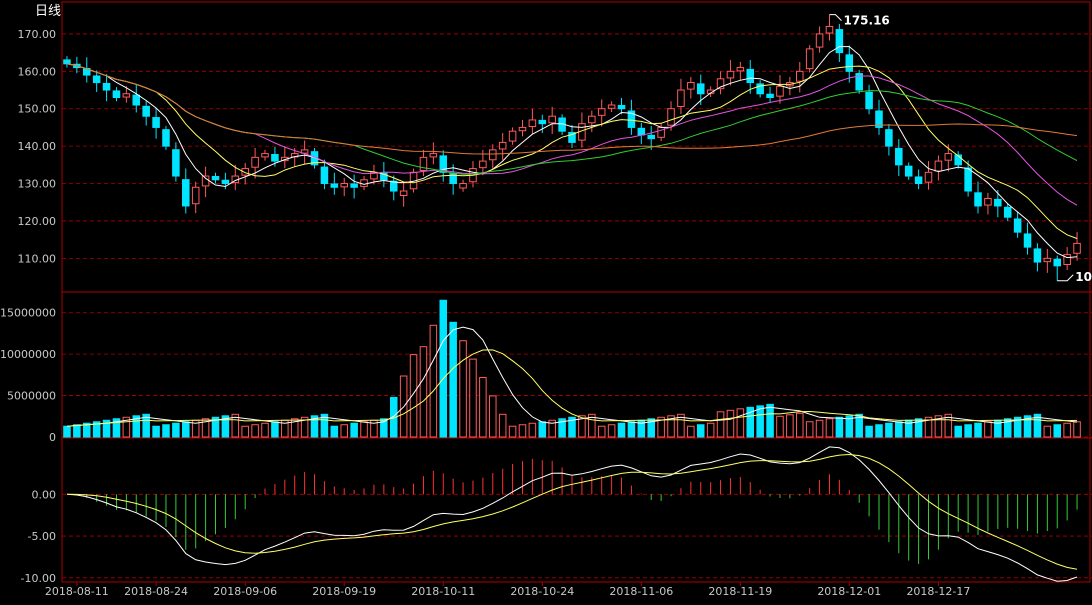 The height and width of the screenshot is (605, 1092). Describe the element at coordinates (44, 494) in the screenshot. I see `macd-tick-label: 0.00` at that location.